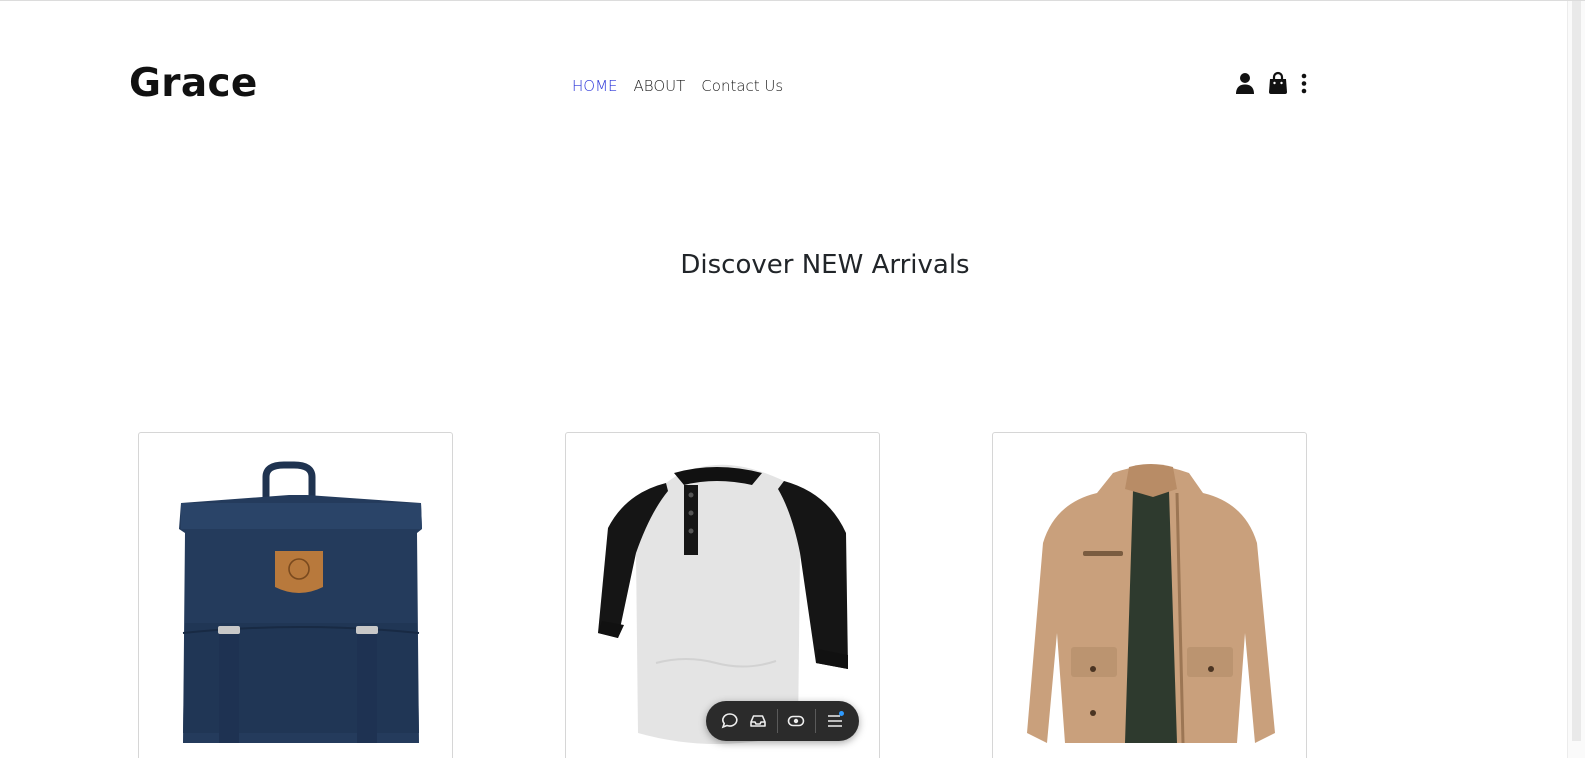 This screenshot has height=758, width=1585. Describe the element at coordinates (758, 721) in the screenshot. I see `inbox-tray-icon` at that location.